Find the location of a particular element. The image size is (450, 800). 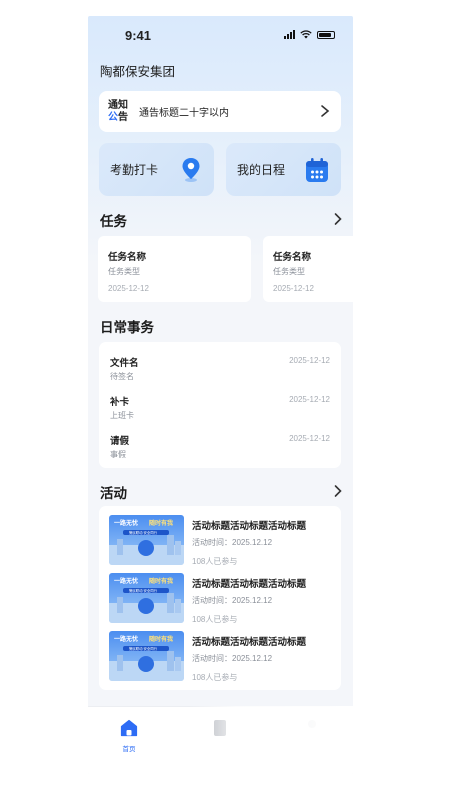

calendar-icon is located at coordinates (317, 170).